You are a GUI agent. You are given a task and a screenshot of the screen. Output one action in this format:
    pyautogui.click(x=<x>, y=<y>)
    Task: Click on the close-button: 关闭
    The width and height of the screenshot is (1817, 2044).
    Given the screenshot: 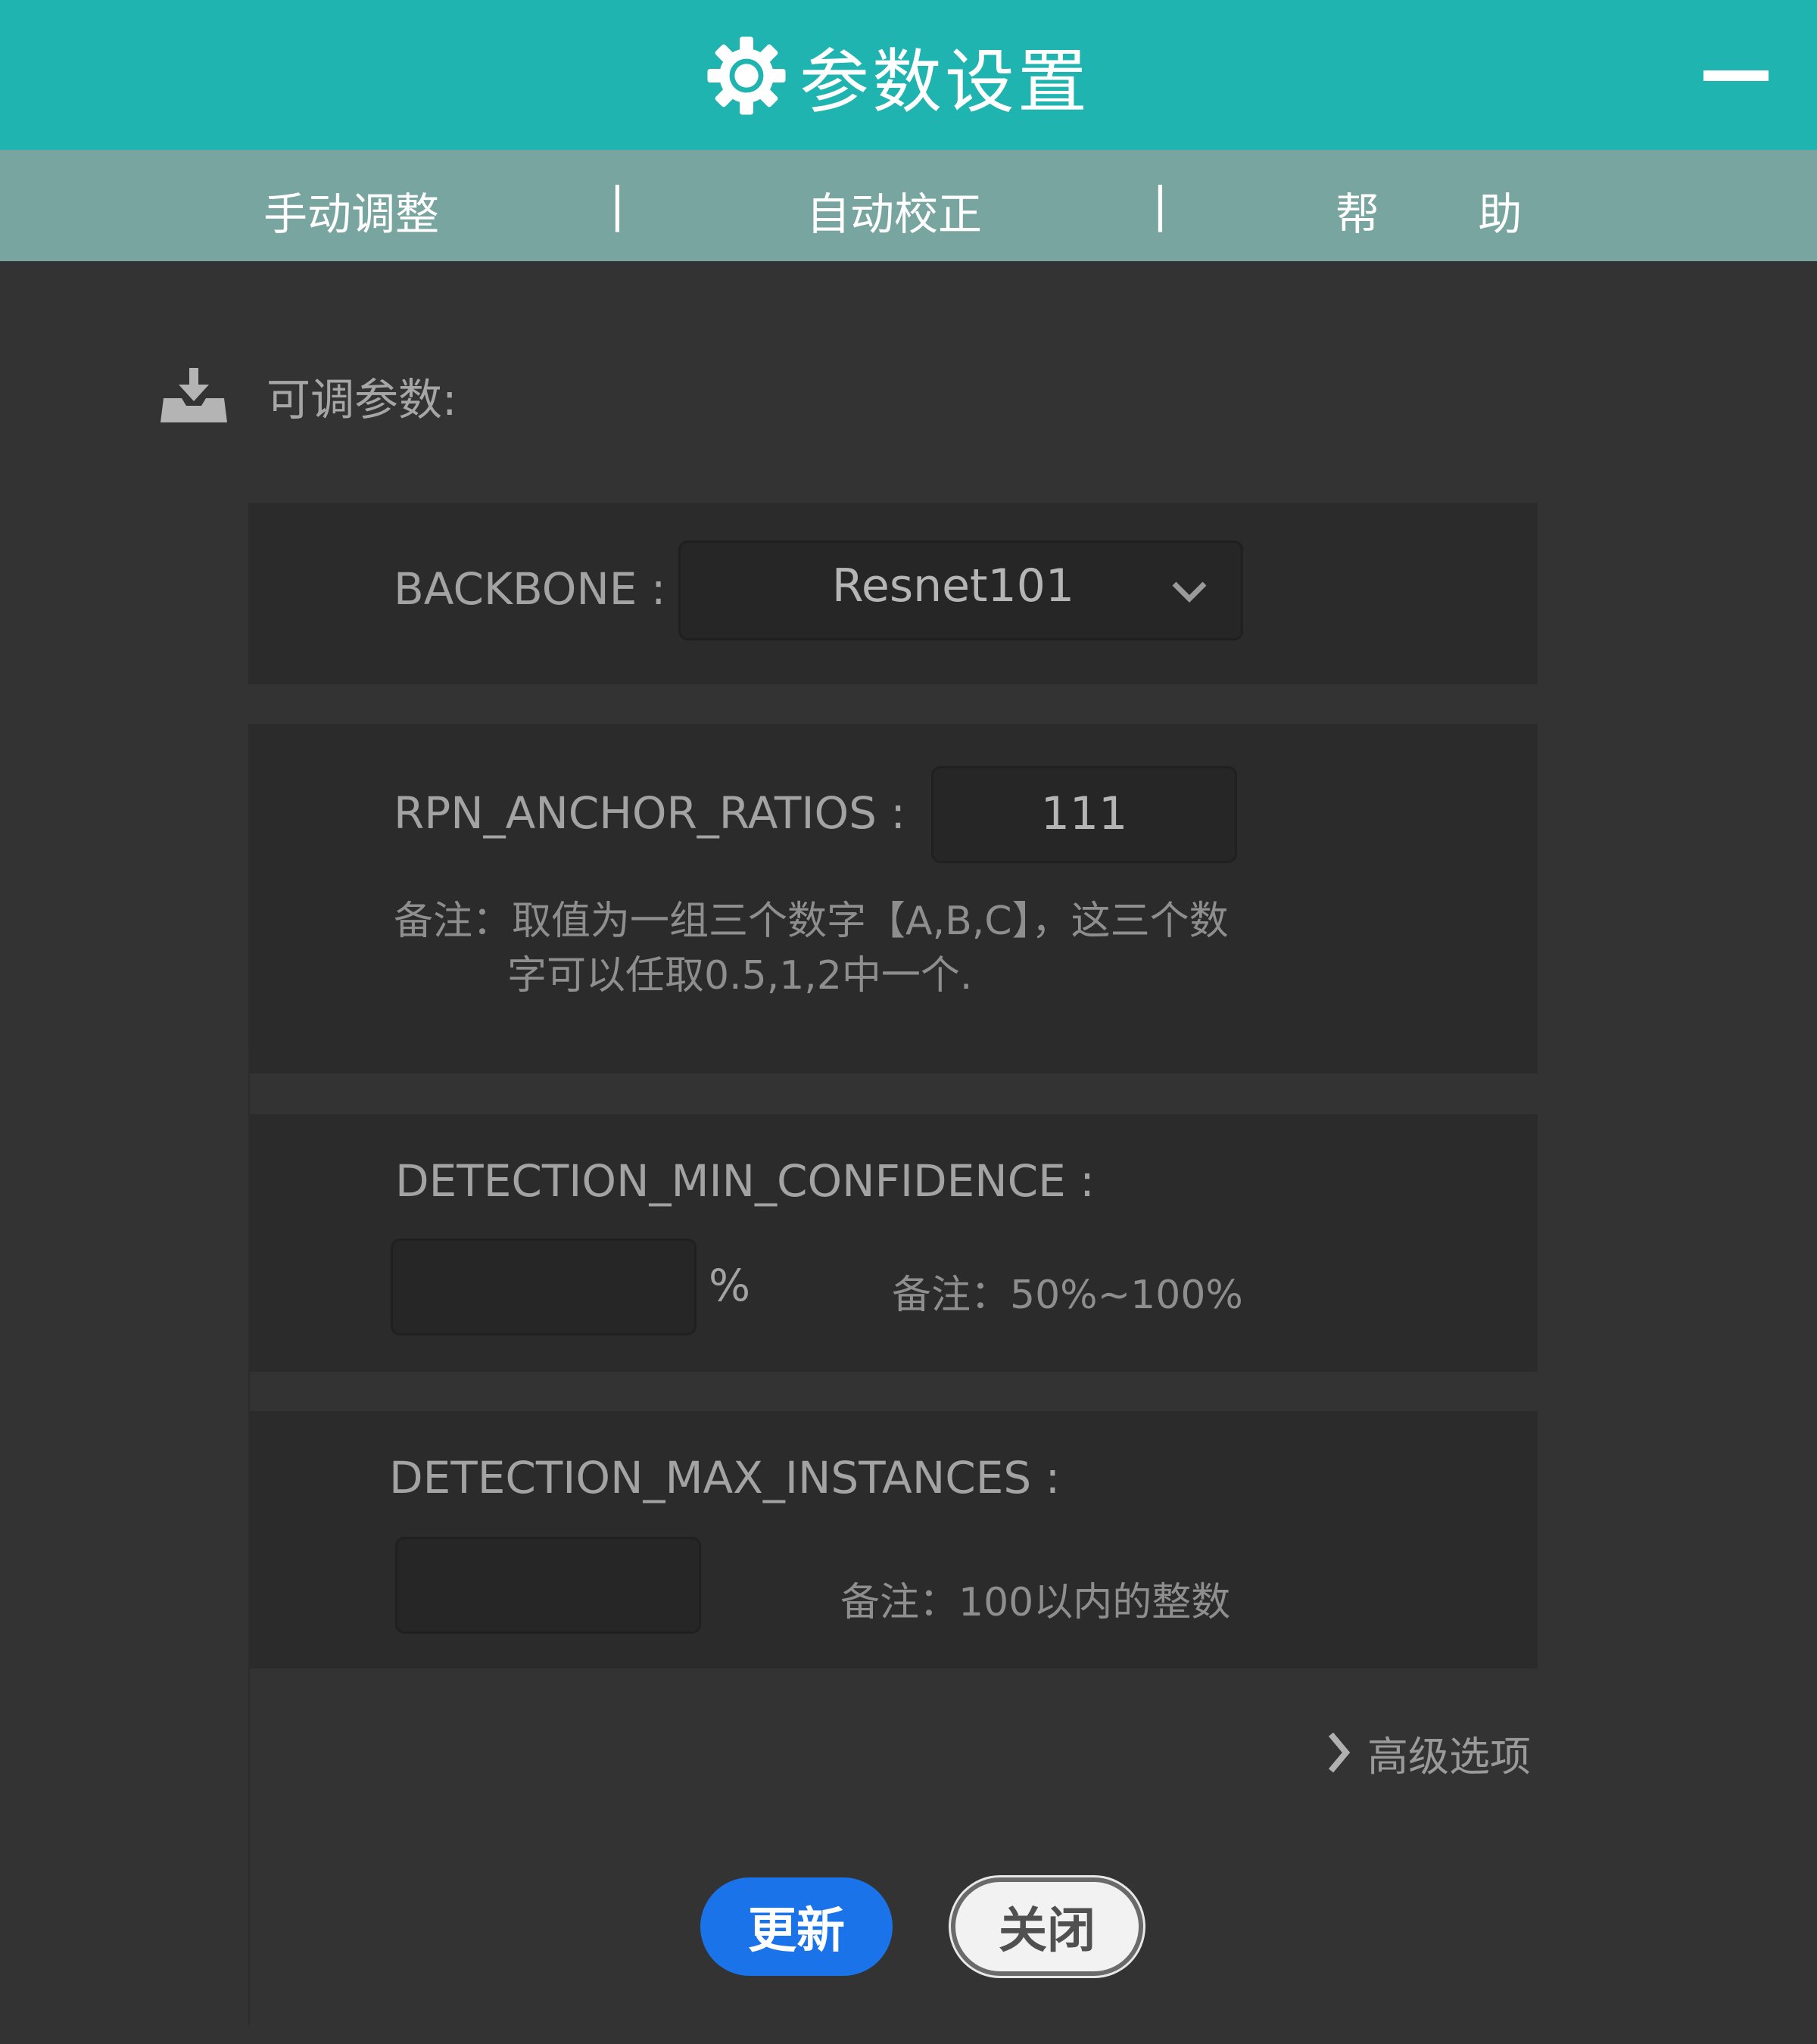 What is the action you would take?
    pyautogui.click(x=1047, y=1926)
    